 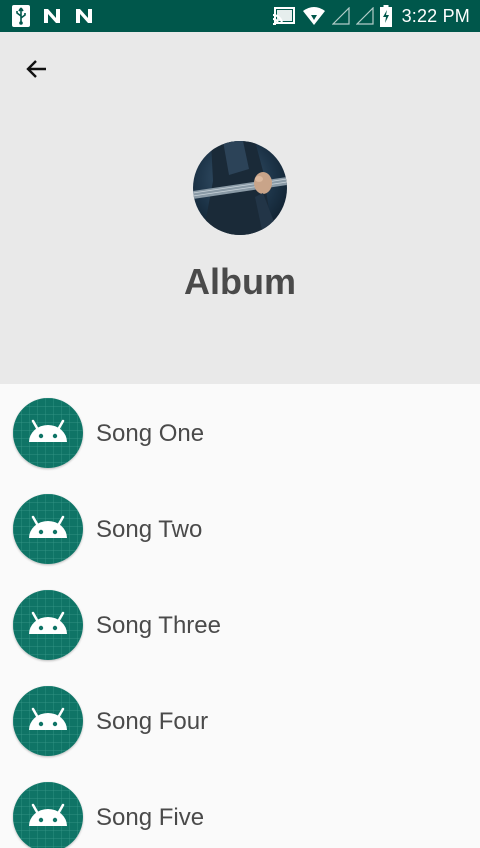 I want to click on status-time: 3:22 PM, so click(x=435, y=15).